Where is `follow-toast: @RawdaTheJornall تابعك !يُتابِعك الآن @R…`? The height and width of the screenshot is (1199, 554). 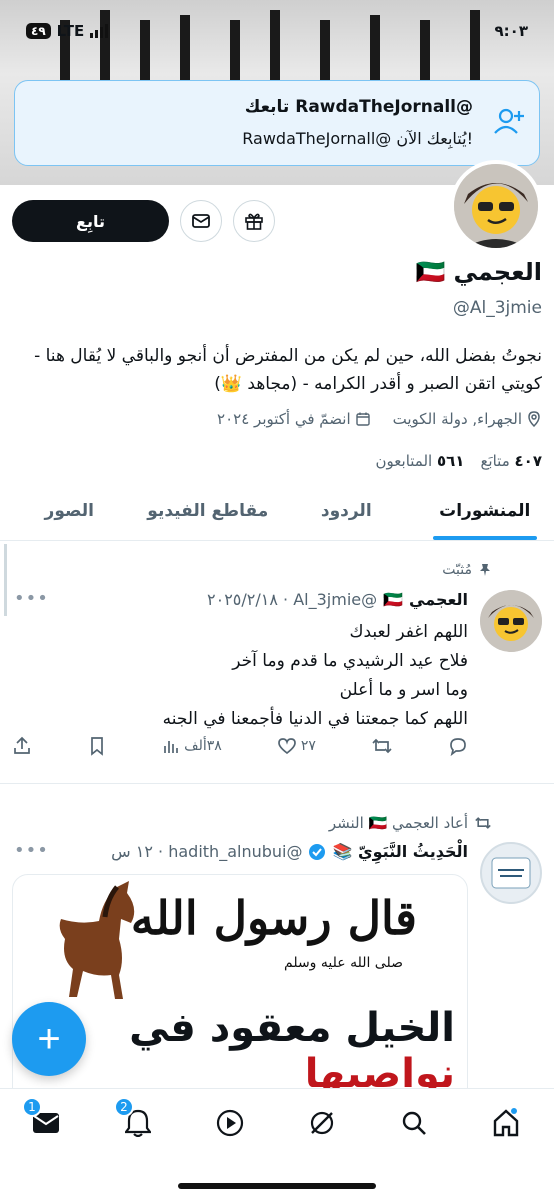 follow-toast: @RawdaTheJornall تابعك !يُتابِعك الآن @R… is located at coordinates (277, 123).